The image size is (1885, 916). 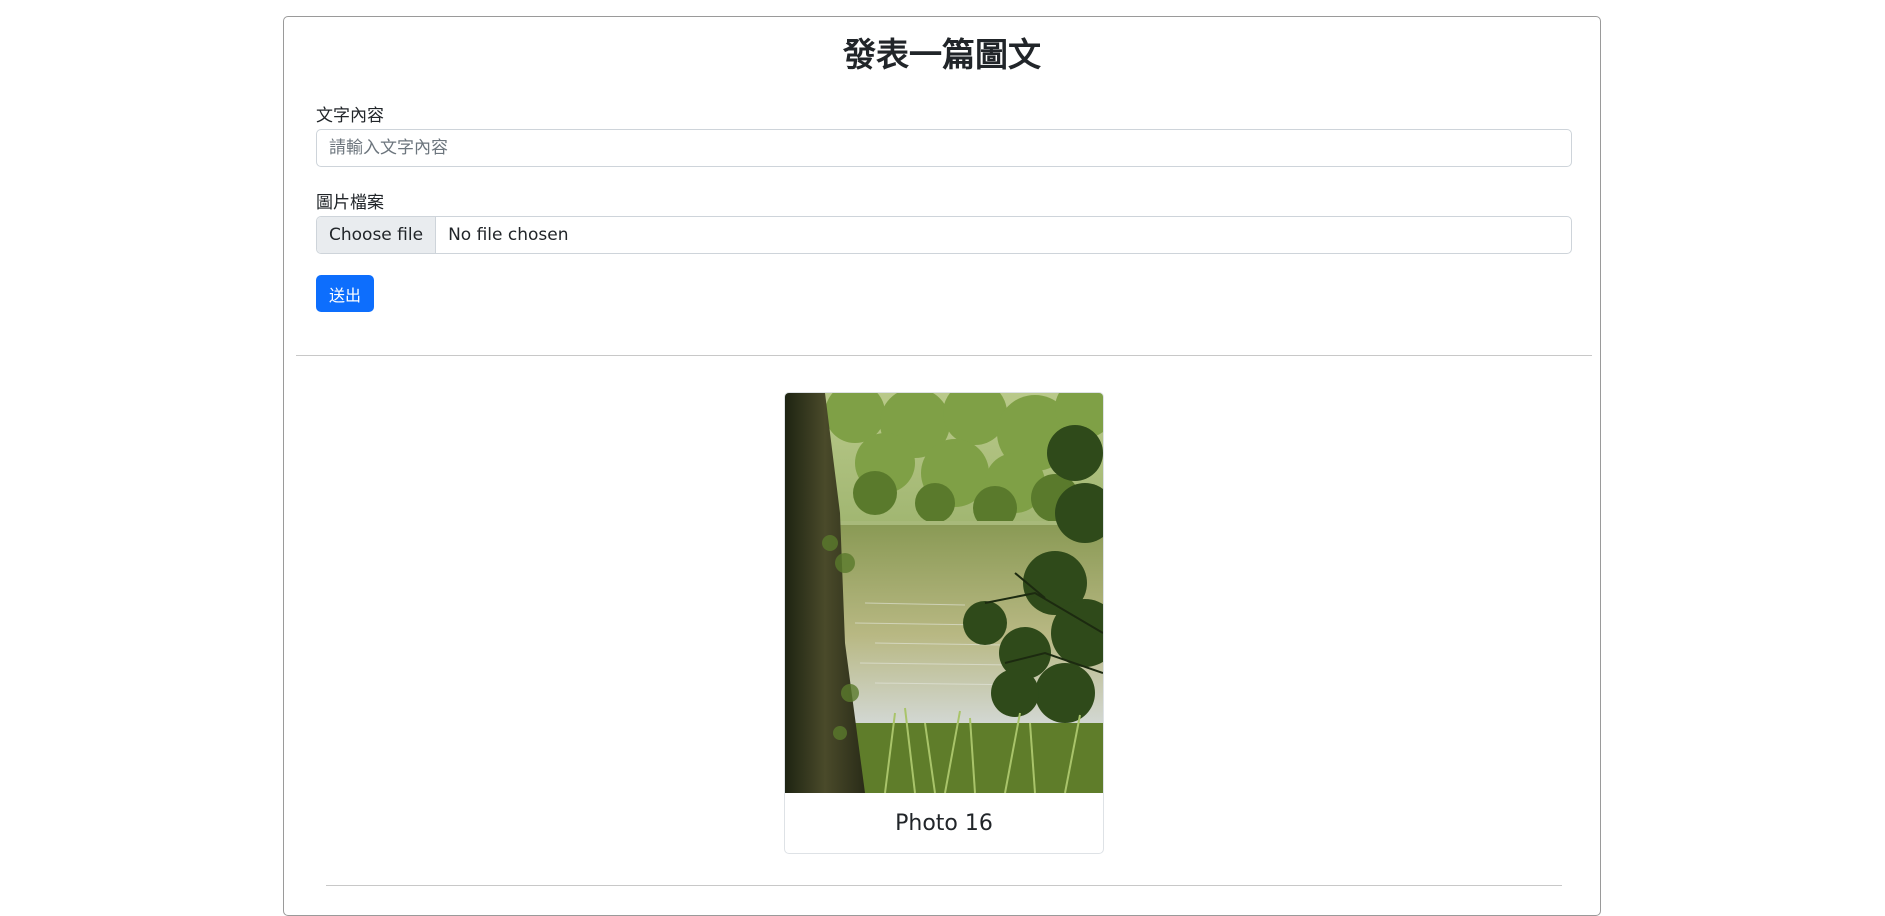 What do you see at coordinates (377, 235) in the screenshot?
I see `choose-file-button: Choose file` at bounding box center [377, 235].